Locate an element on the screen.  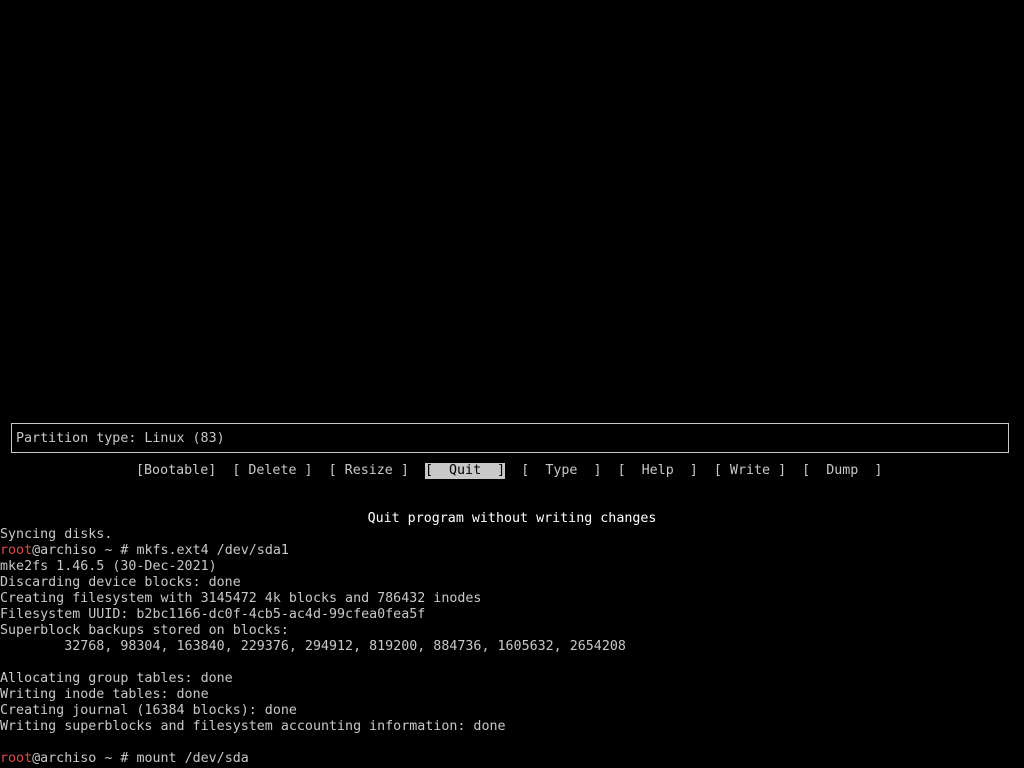
menu-hint-text: Quit program without writing changes is located at coordinates (512, 518).